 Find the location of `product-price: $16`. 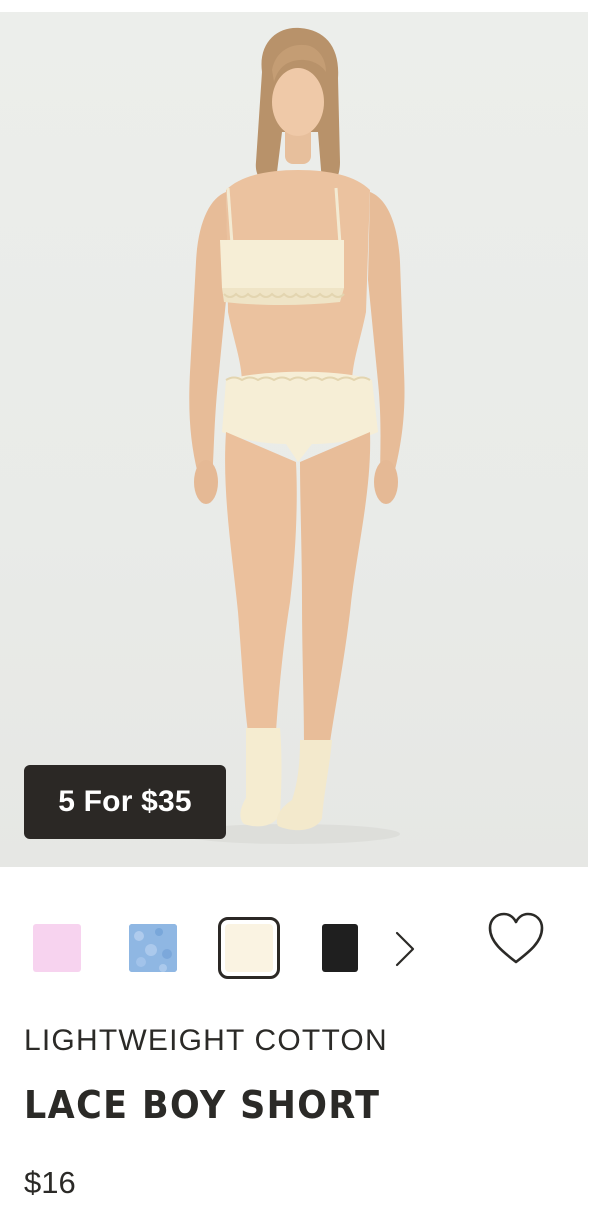

product-price: $16 is located at coordinates (50, 1182).